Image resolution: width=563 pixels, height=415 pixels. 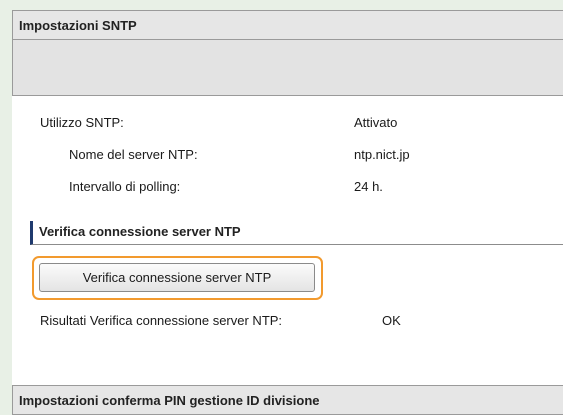 I want to click on ntp-server-label: Nome del server NTP:, so click(x=133, y=154).